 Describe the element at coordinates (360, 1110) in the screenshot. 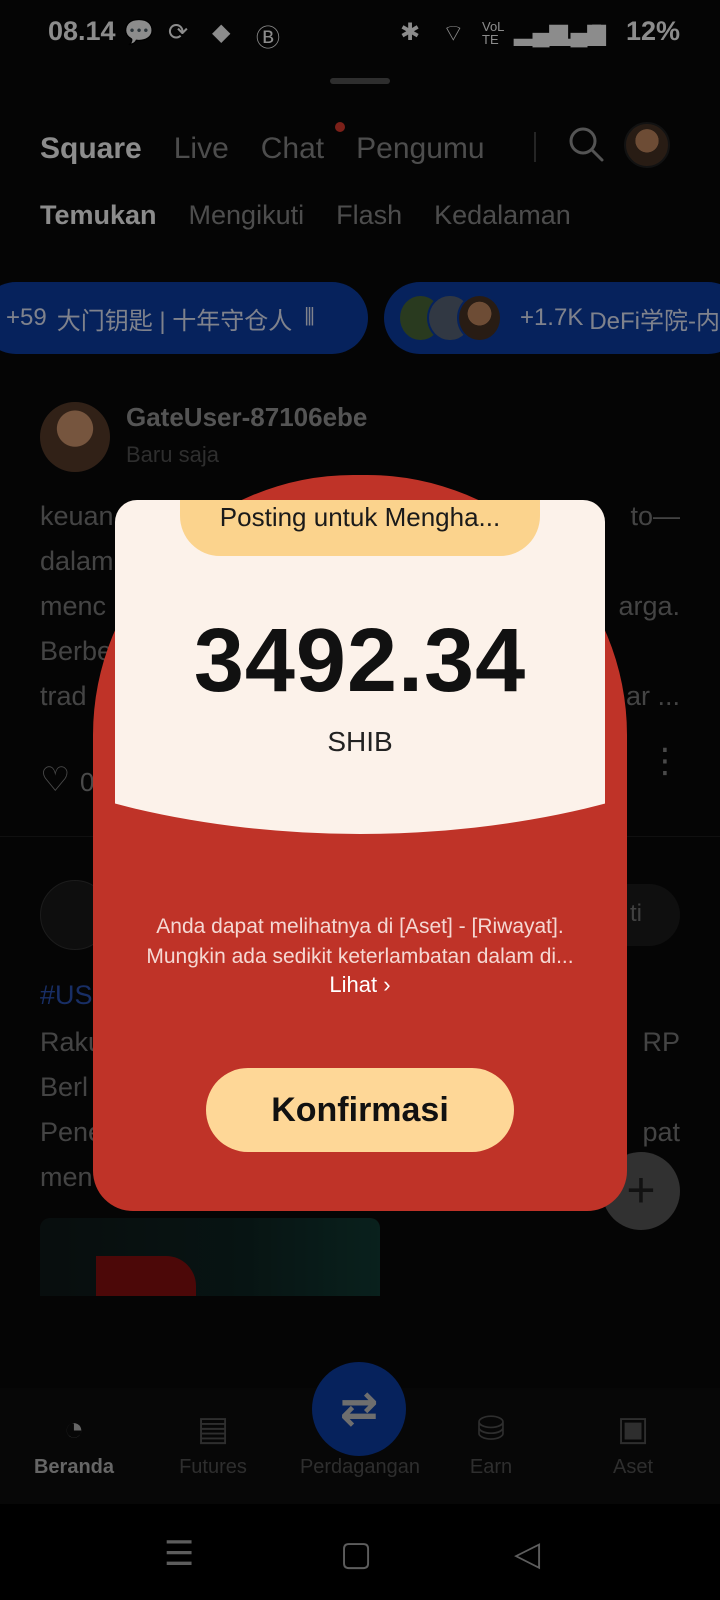

I see `confirm-button: Konfirmasi` at that location.